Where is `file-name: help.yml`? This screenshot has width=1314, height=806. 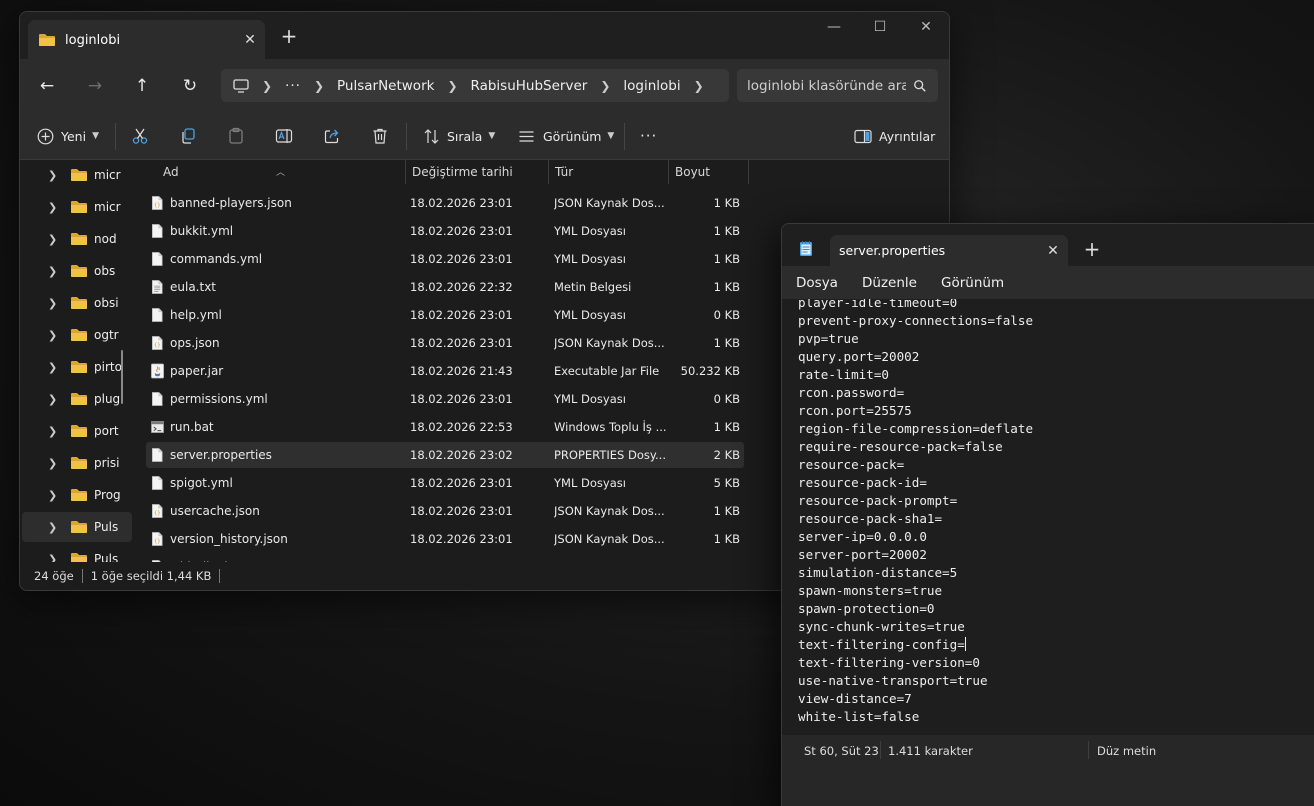 file-name: help.yml is located at coordinates (196, 315).